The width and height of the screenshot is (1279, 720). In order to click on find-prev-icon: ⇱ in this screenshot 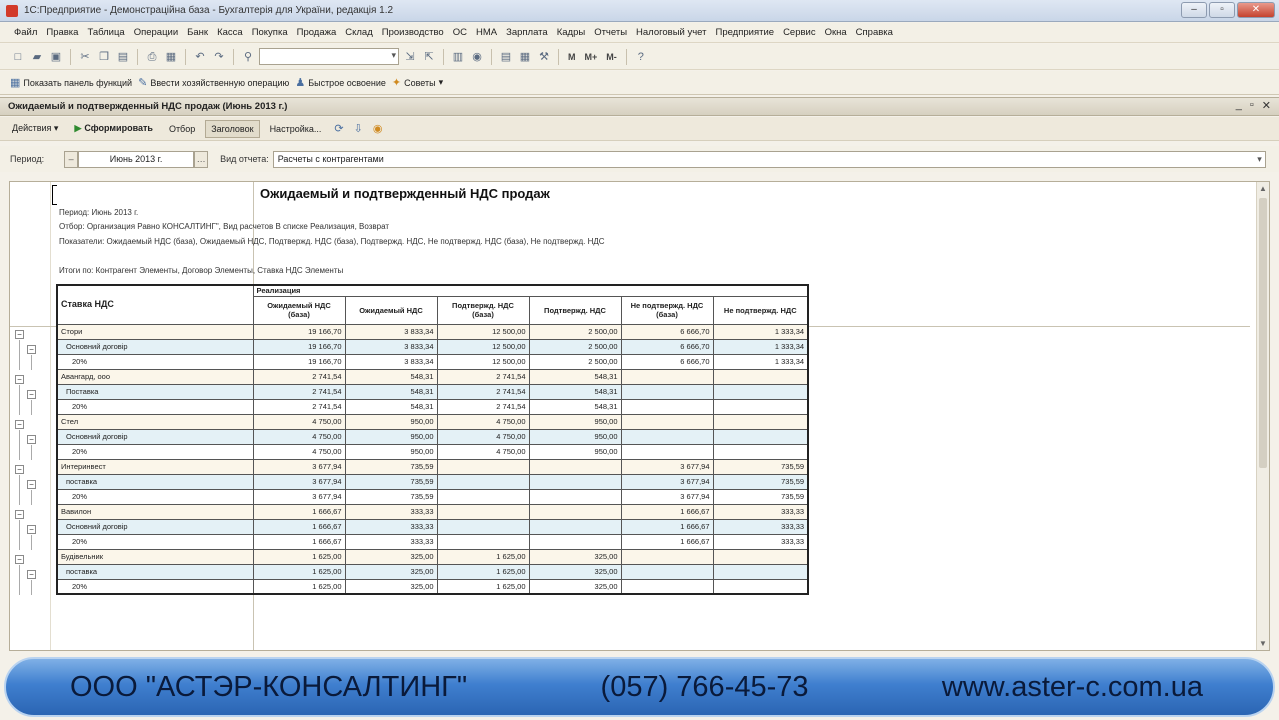, I will do `click(429, 57)`.